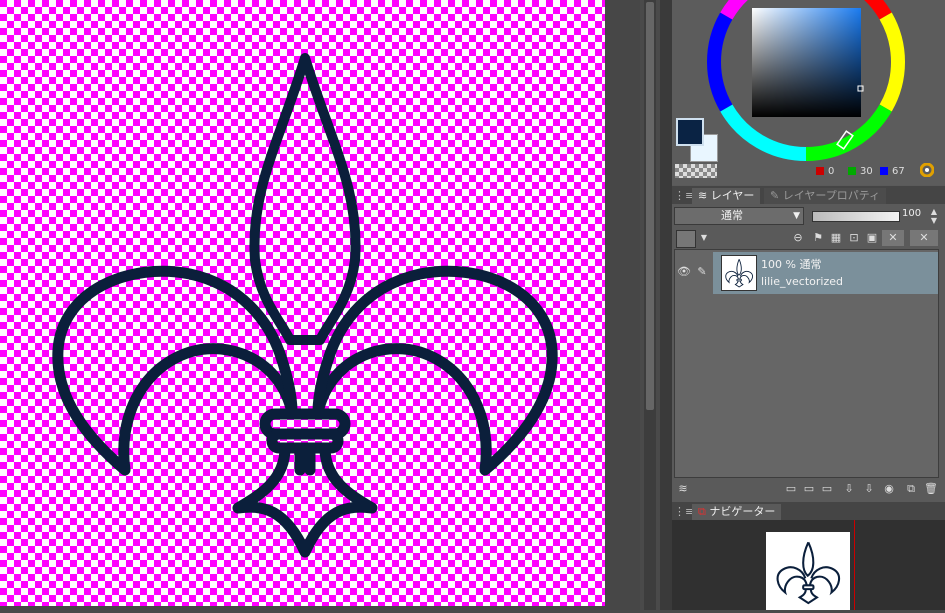 This screenshot has width=945, height=613. What do you see at coordinates (898, 171) in the screenshot?
I see `blue-value-text: 67` at bounding box center [898, 171].